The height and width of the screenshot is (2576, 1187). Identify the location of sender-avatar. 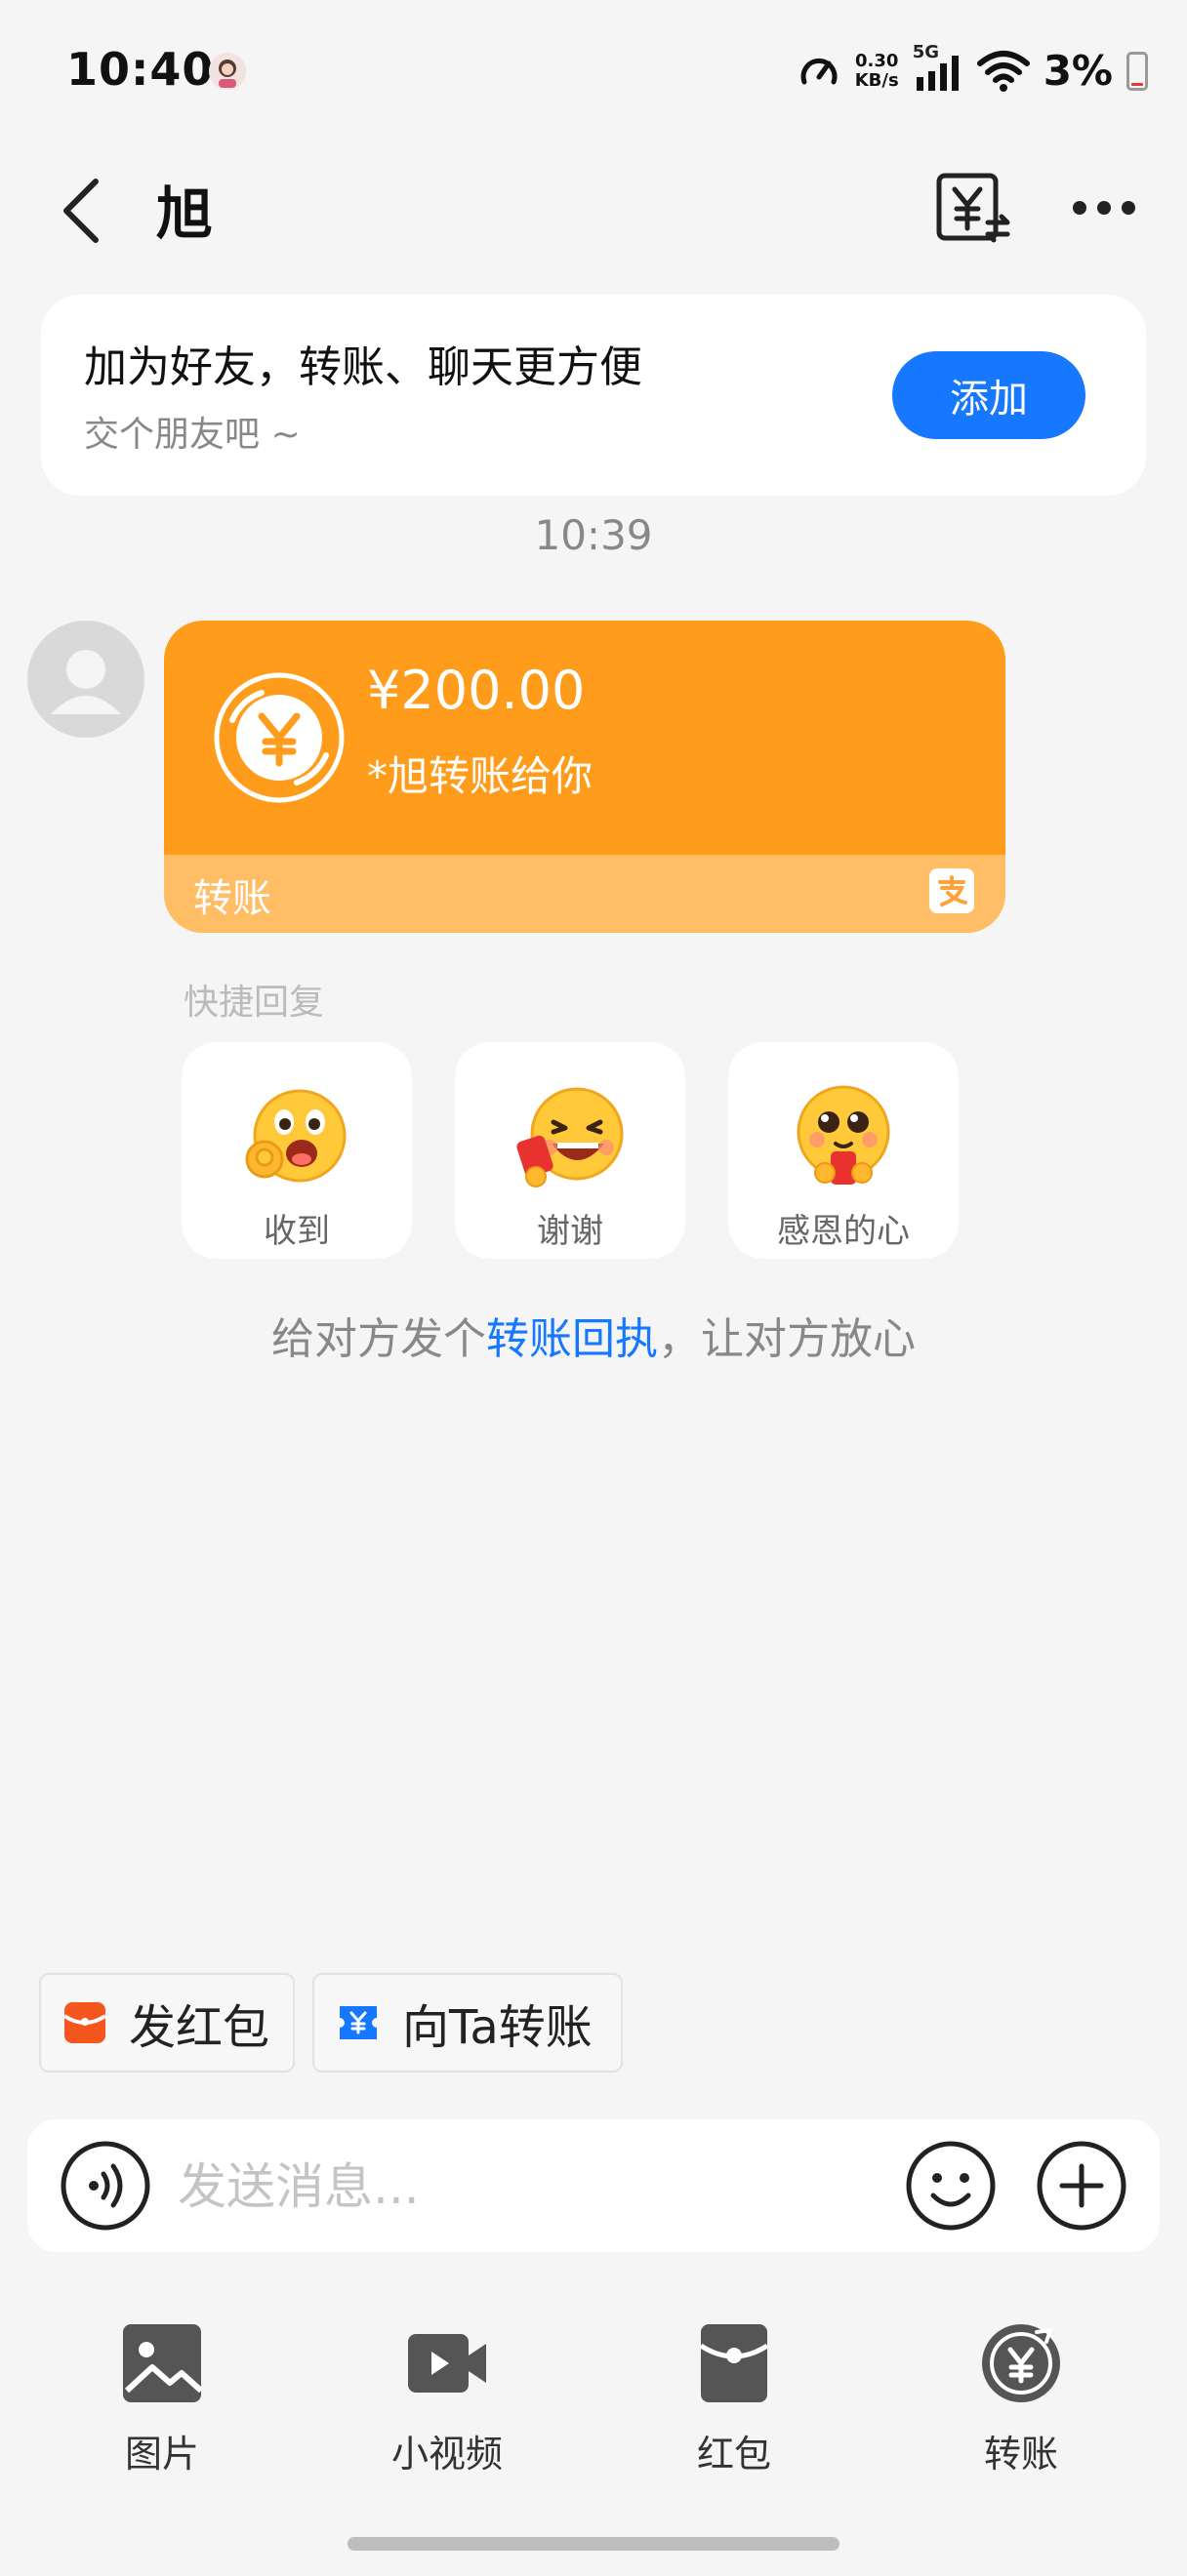
(85, 679).